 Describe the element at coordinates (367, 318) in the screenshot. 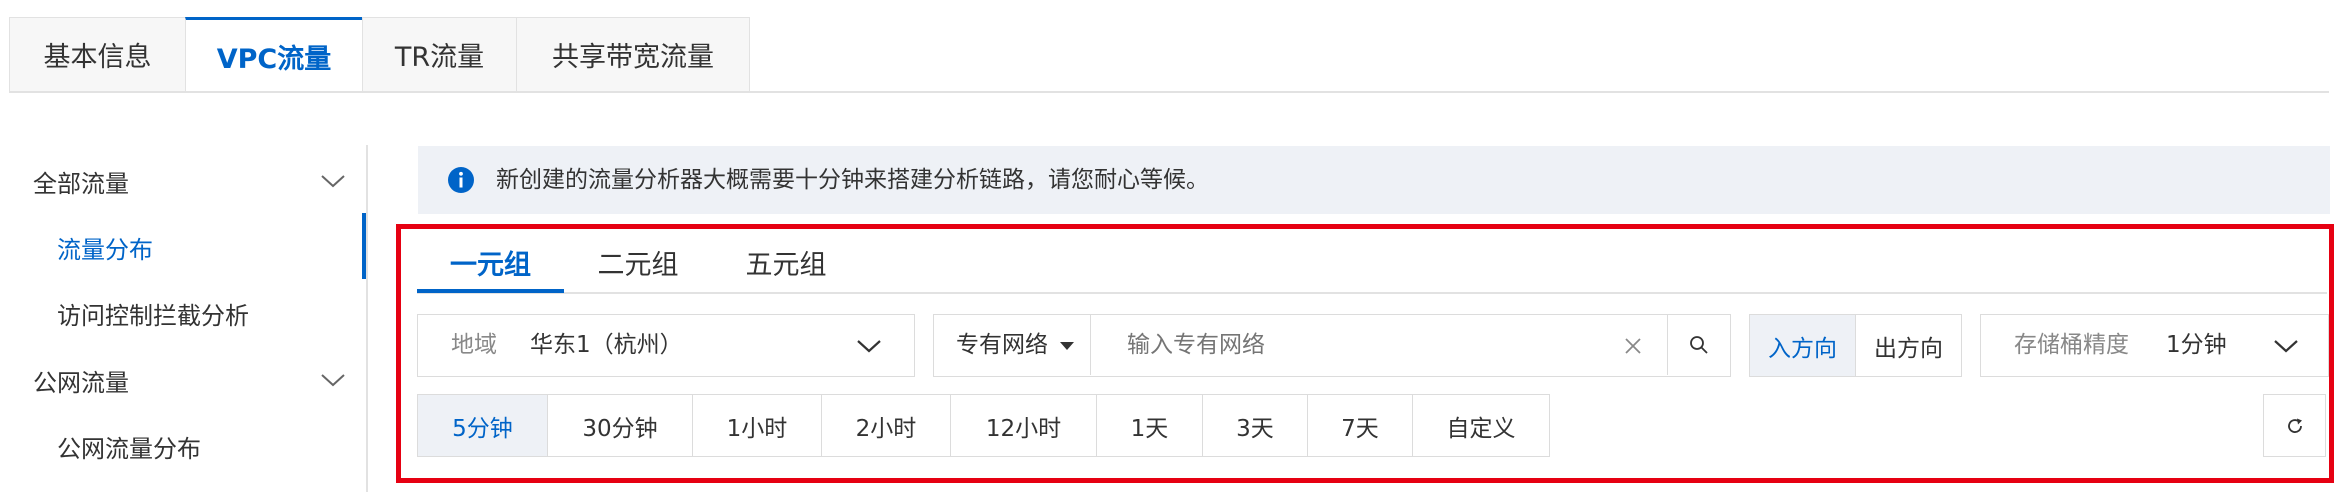

I see `sidebar-divider` at that location.